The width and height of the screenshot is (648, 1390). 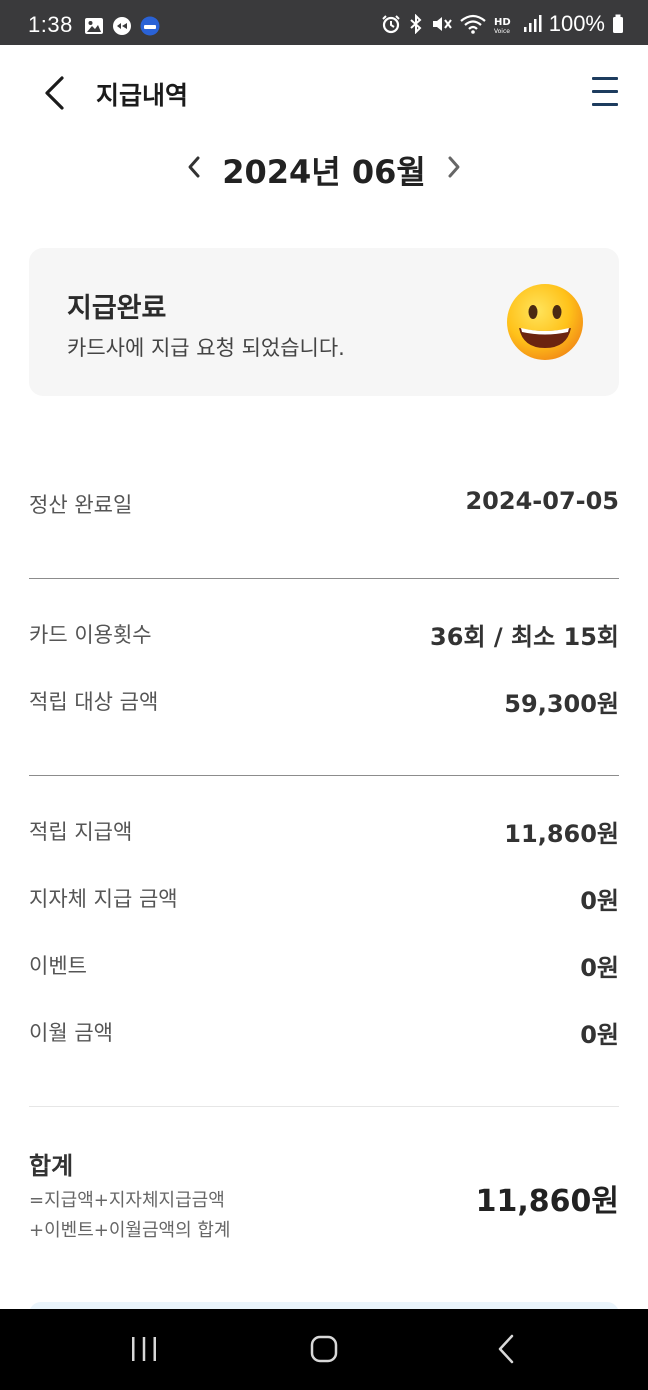 What do you see at coordinates (545, 322) in the screenshot?
I see `smiley-face-icon` at bounding box center [545, 322].